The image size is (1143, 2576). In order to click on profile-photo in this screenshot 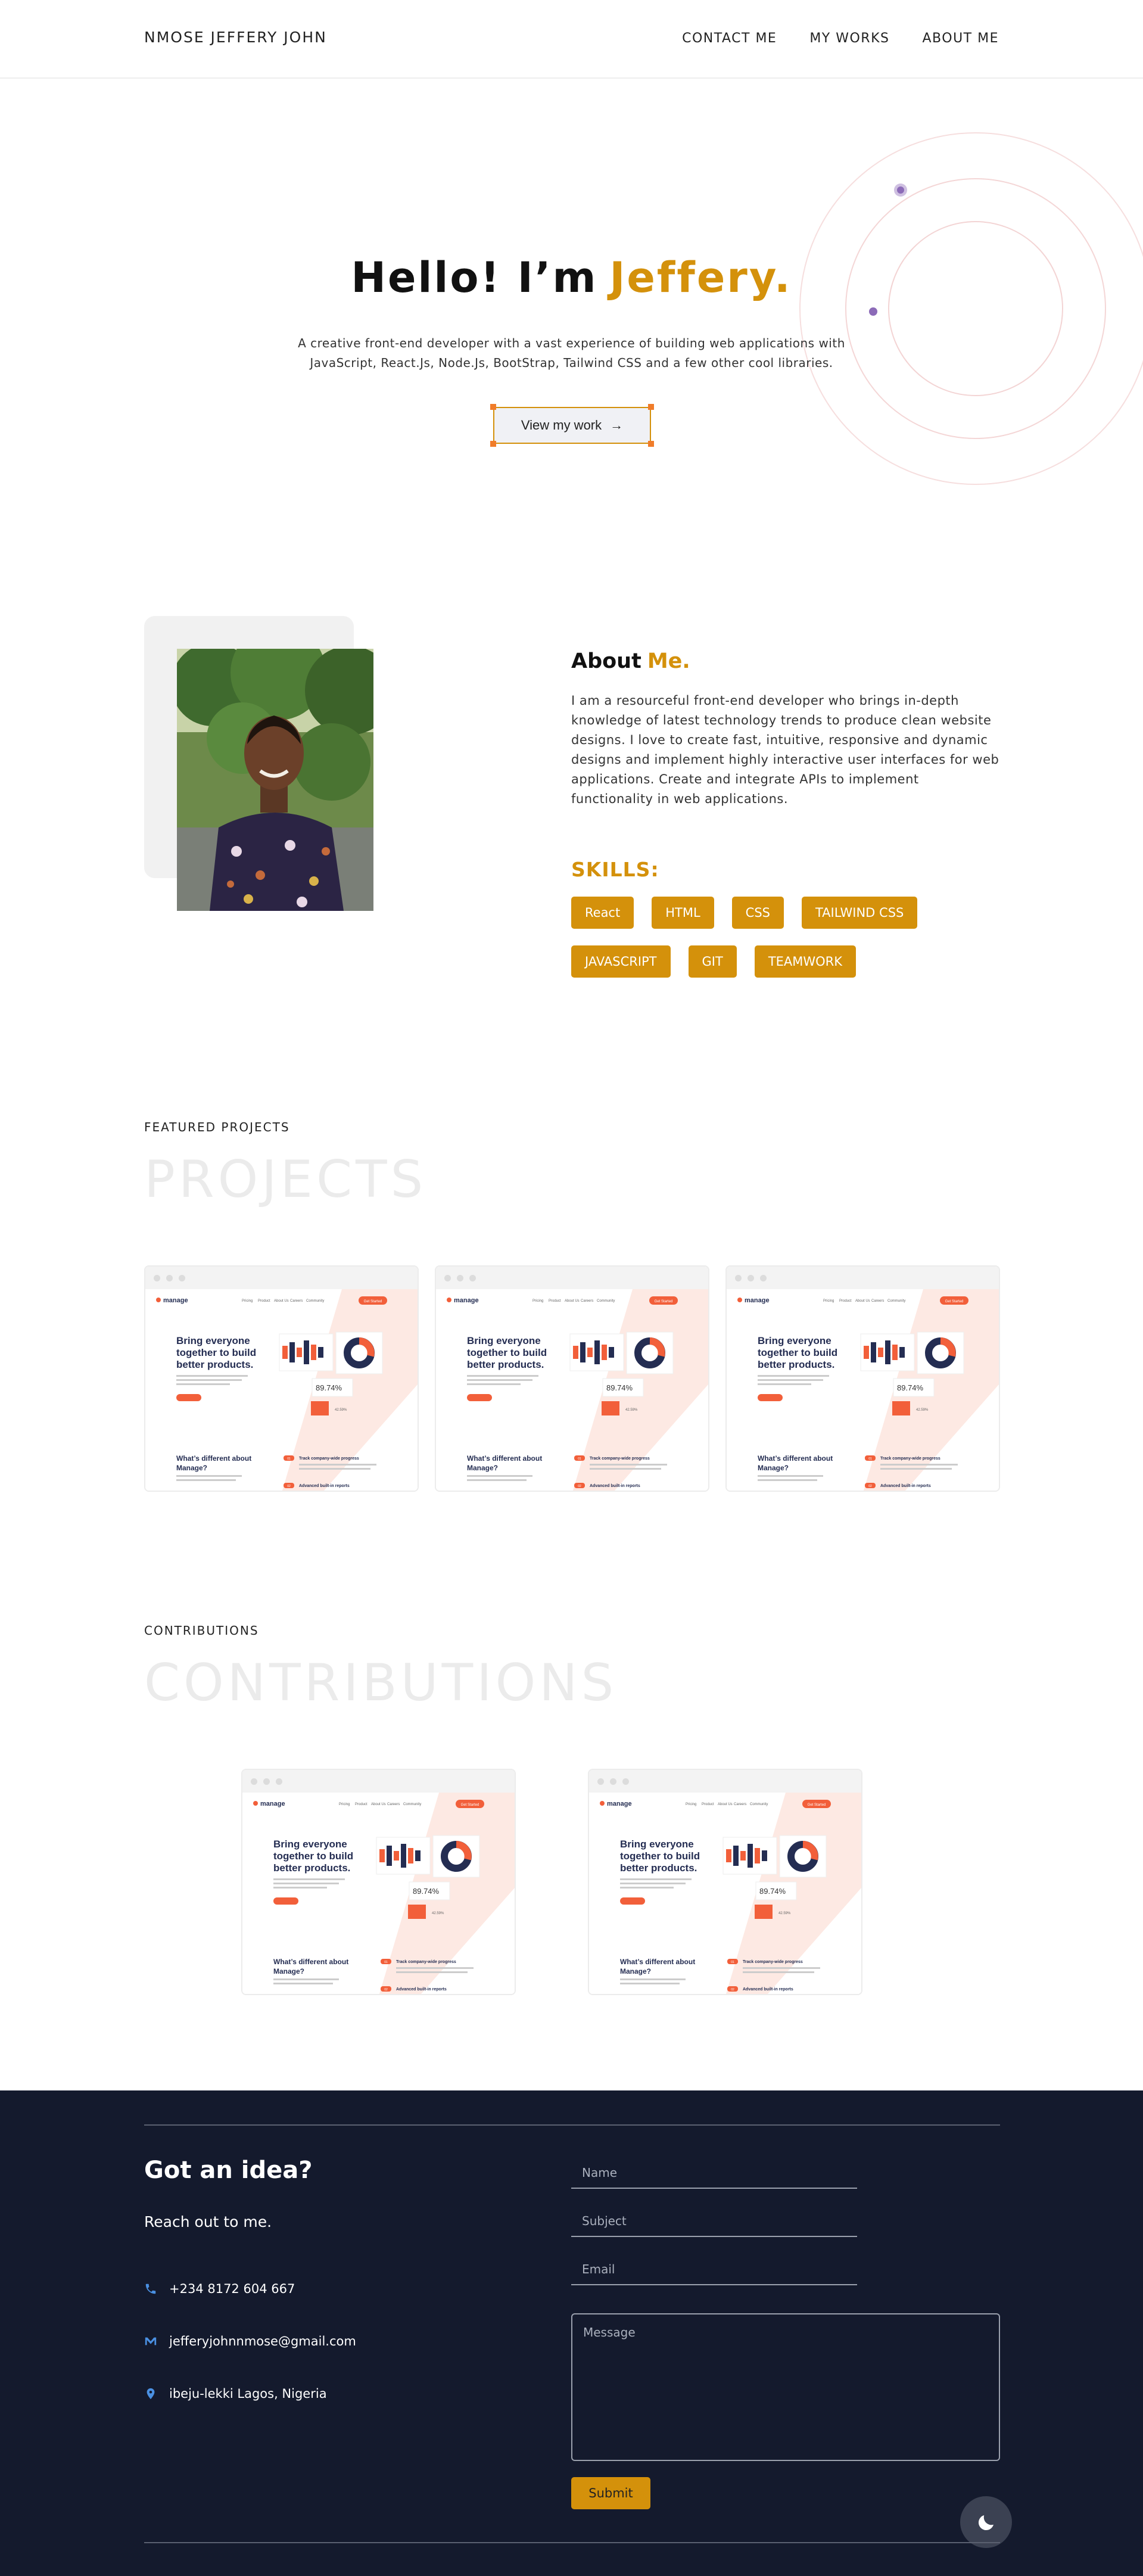, I will do `click(275, 780)`.